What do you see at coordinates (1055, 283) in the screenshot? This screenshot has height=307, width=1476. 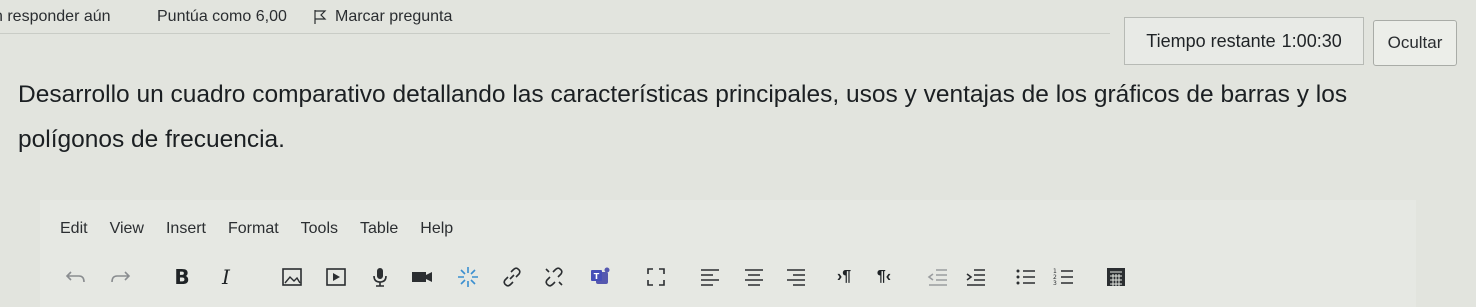 I see `svg-text: 3` at bounding box center [1055, 283].